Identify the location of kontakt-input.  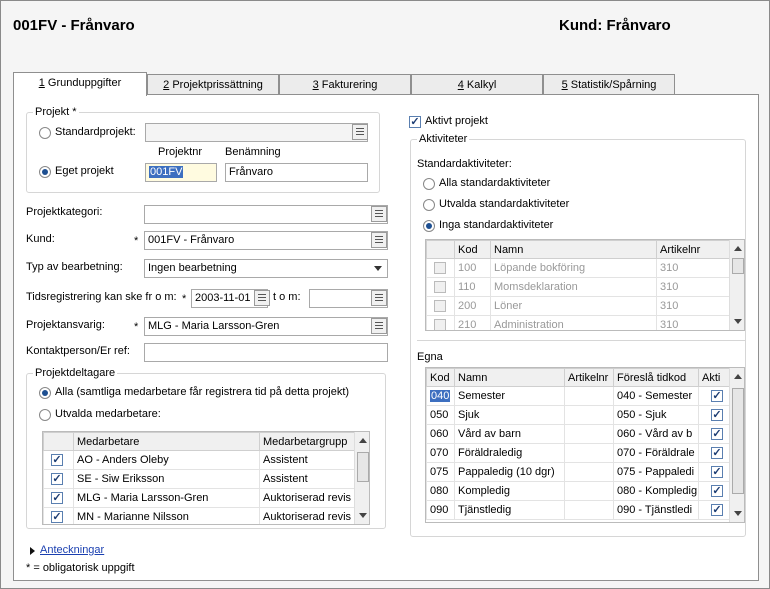
(266, 352).